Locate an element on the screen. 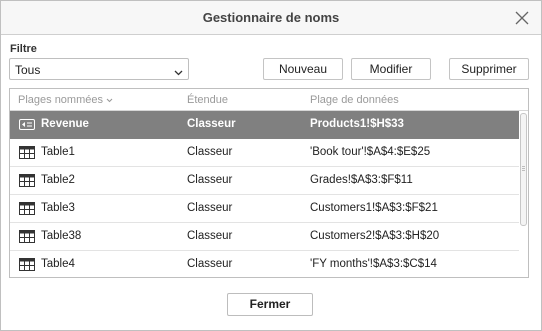 The height and width of the screenshot is (331, 542). row-name: Table38 is located at coordinates (61, 236).